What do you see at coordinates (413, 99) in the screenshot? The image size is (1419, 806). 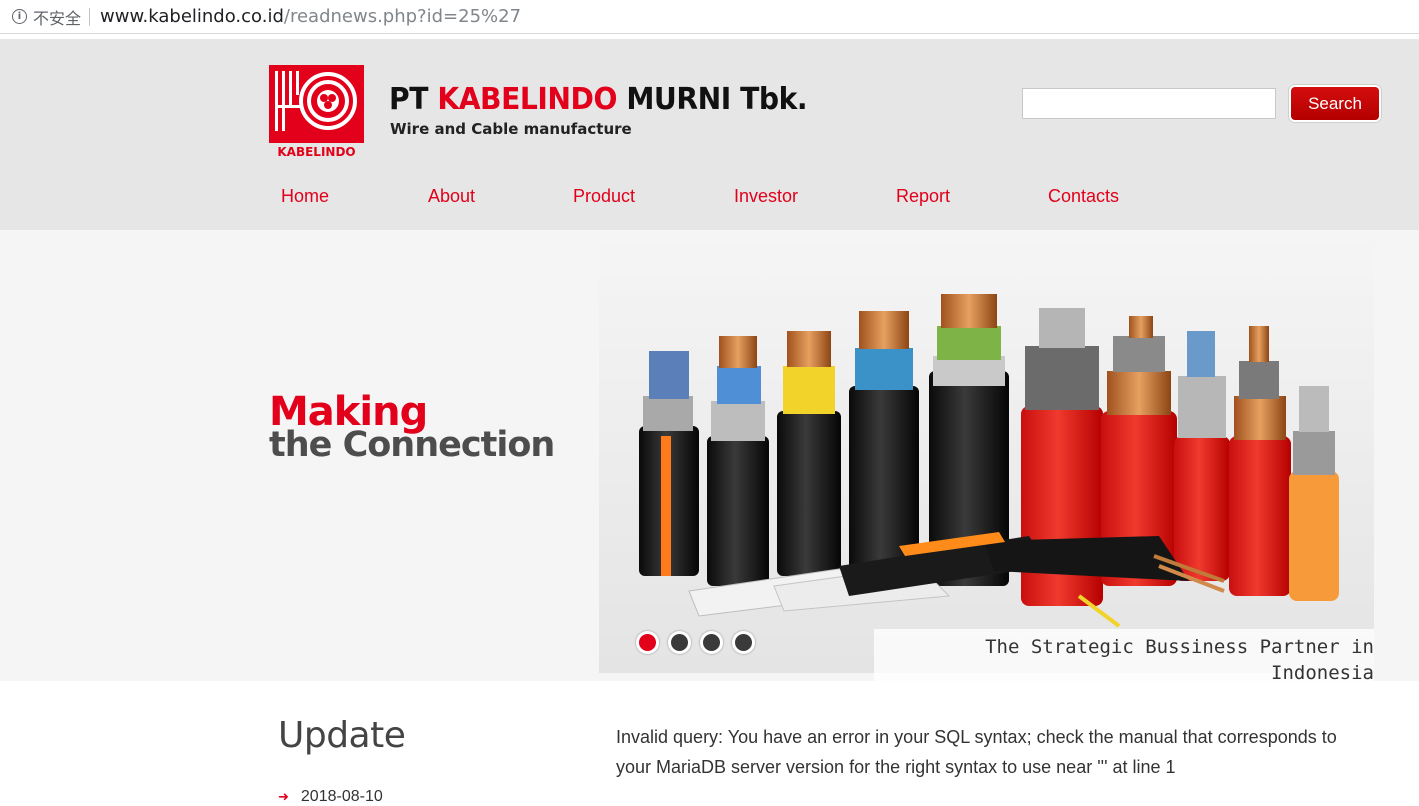 I see `brand-prefix: PT` at bounding box center [413, 99].